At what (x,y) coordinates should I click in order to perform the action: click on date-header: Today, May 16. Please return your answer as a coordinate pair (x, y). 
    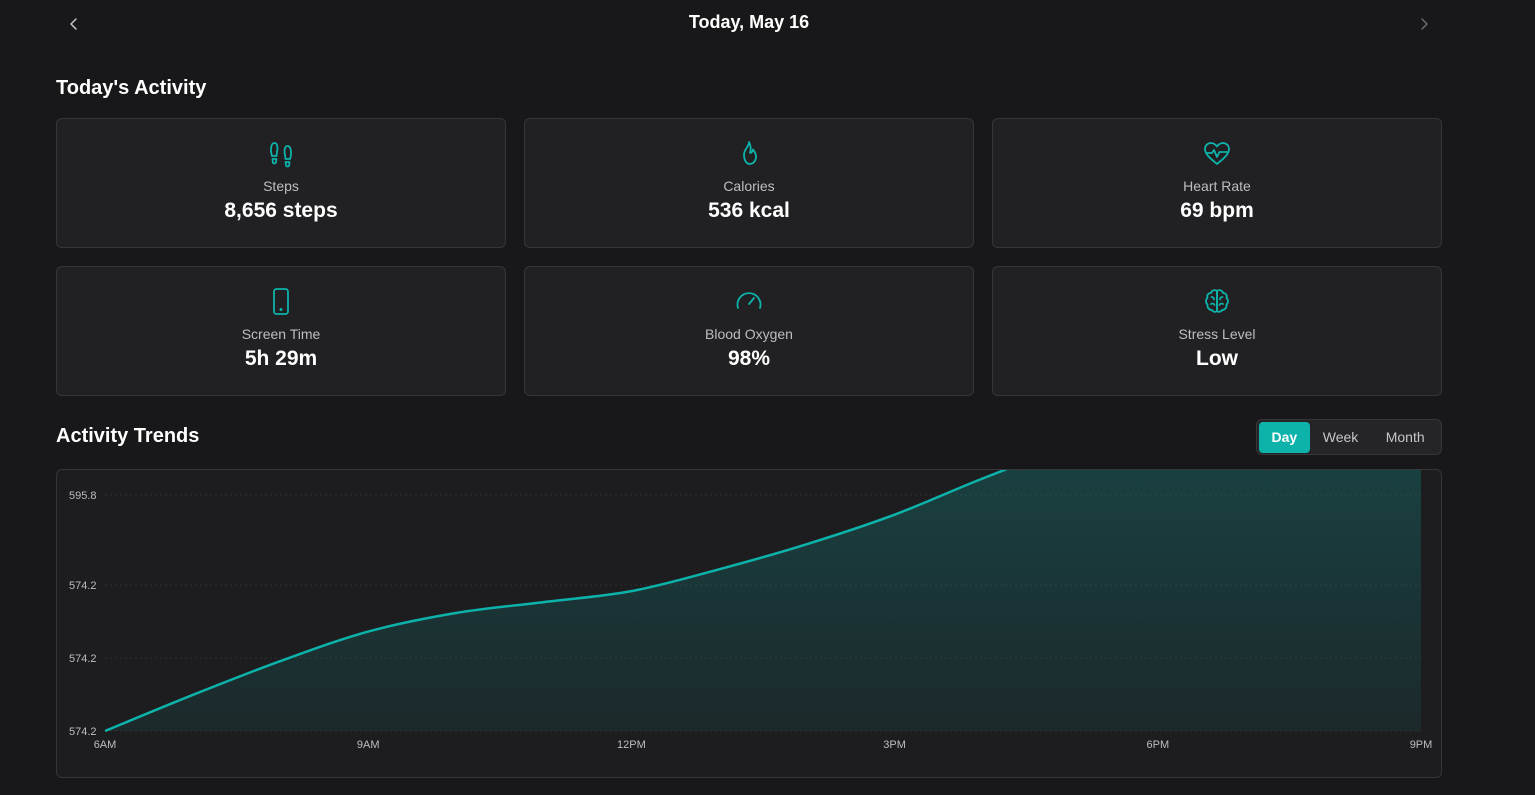
    Looking at the image, I should click on (749, 24).